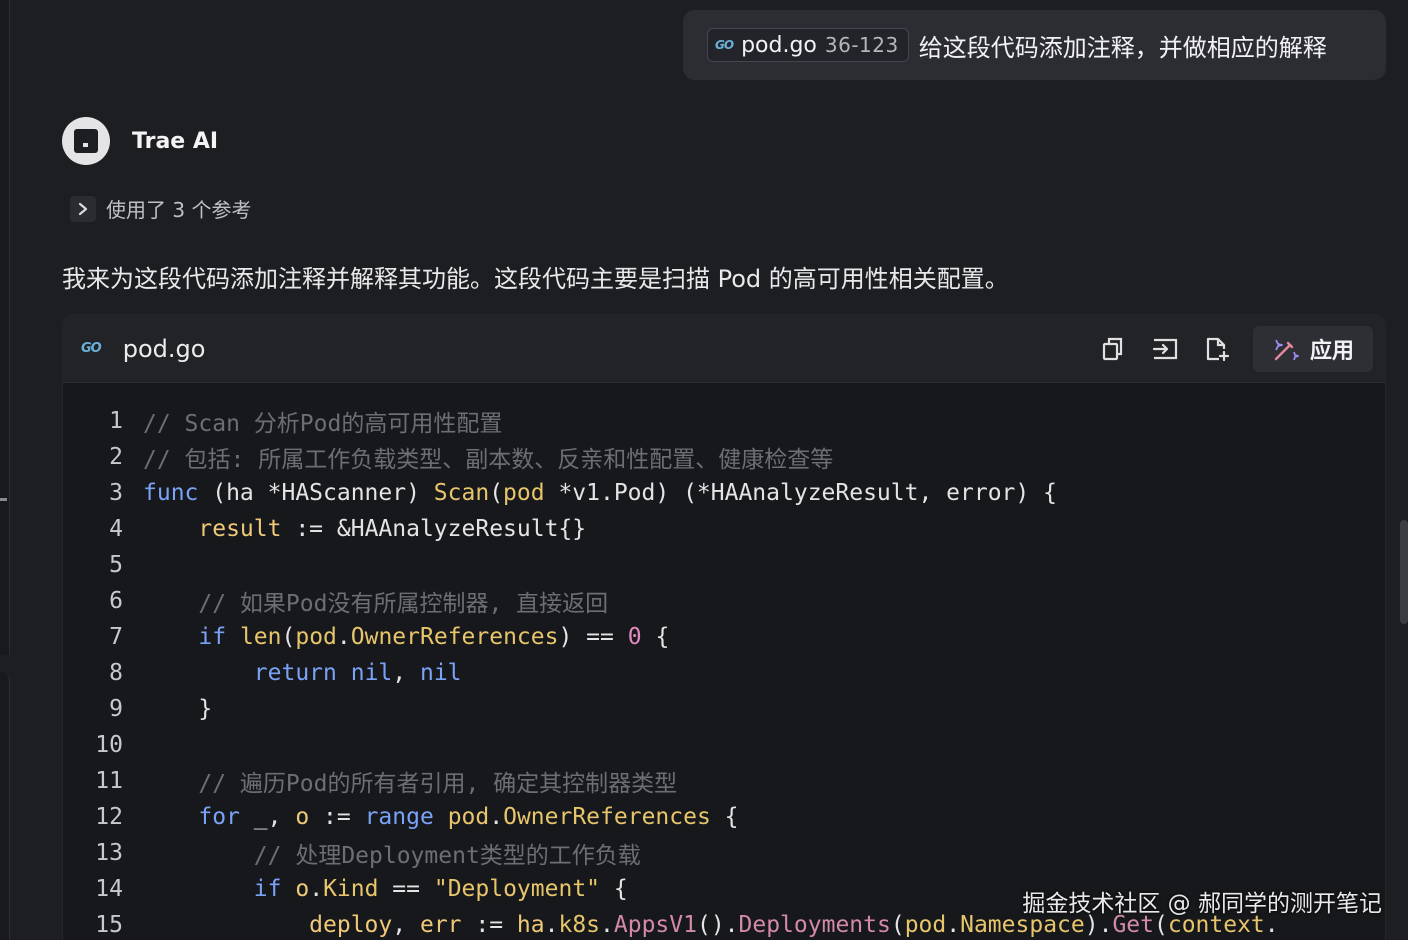  What do you see at coordinates (219, 817) in the screenshot?
I see `code-token: for` at bounding box center [219, 817].